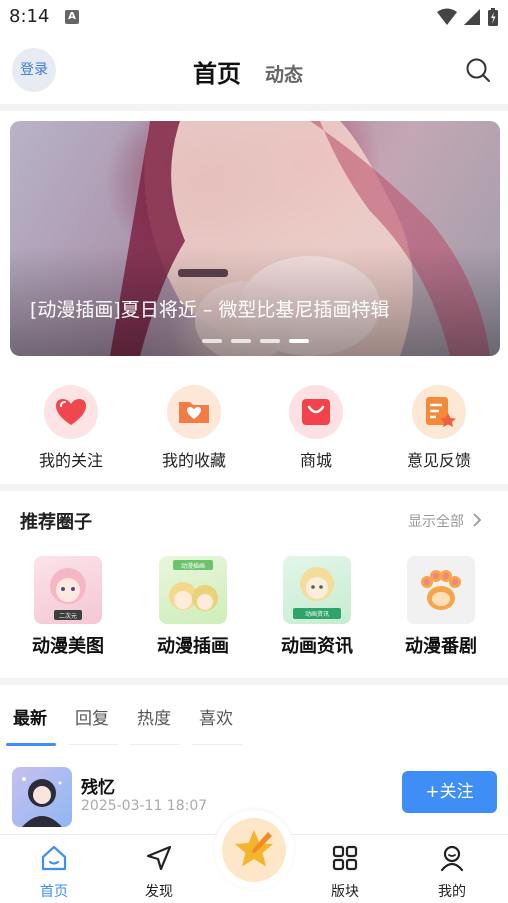  What do you see at coordinates (216, 716) in the screenshot?
I see `tab-likes: 喜欢` at bounding box center [216, 716].